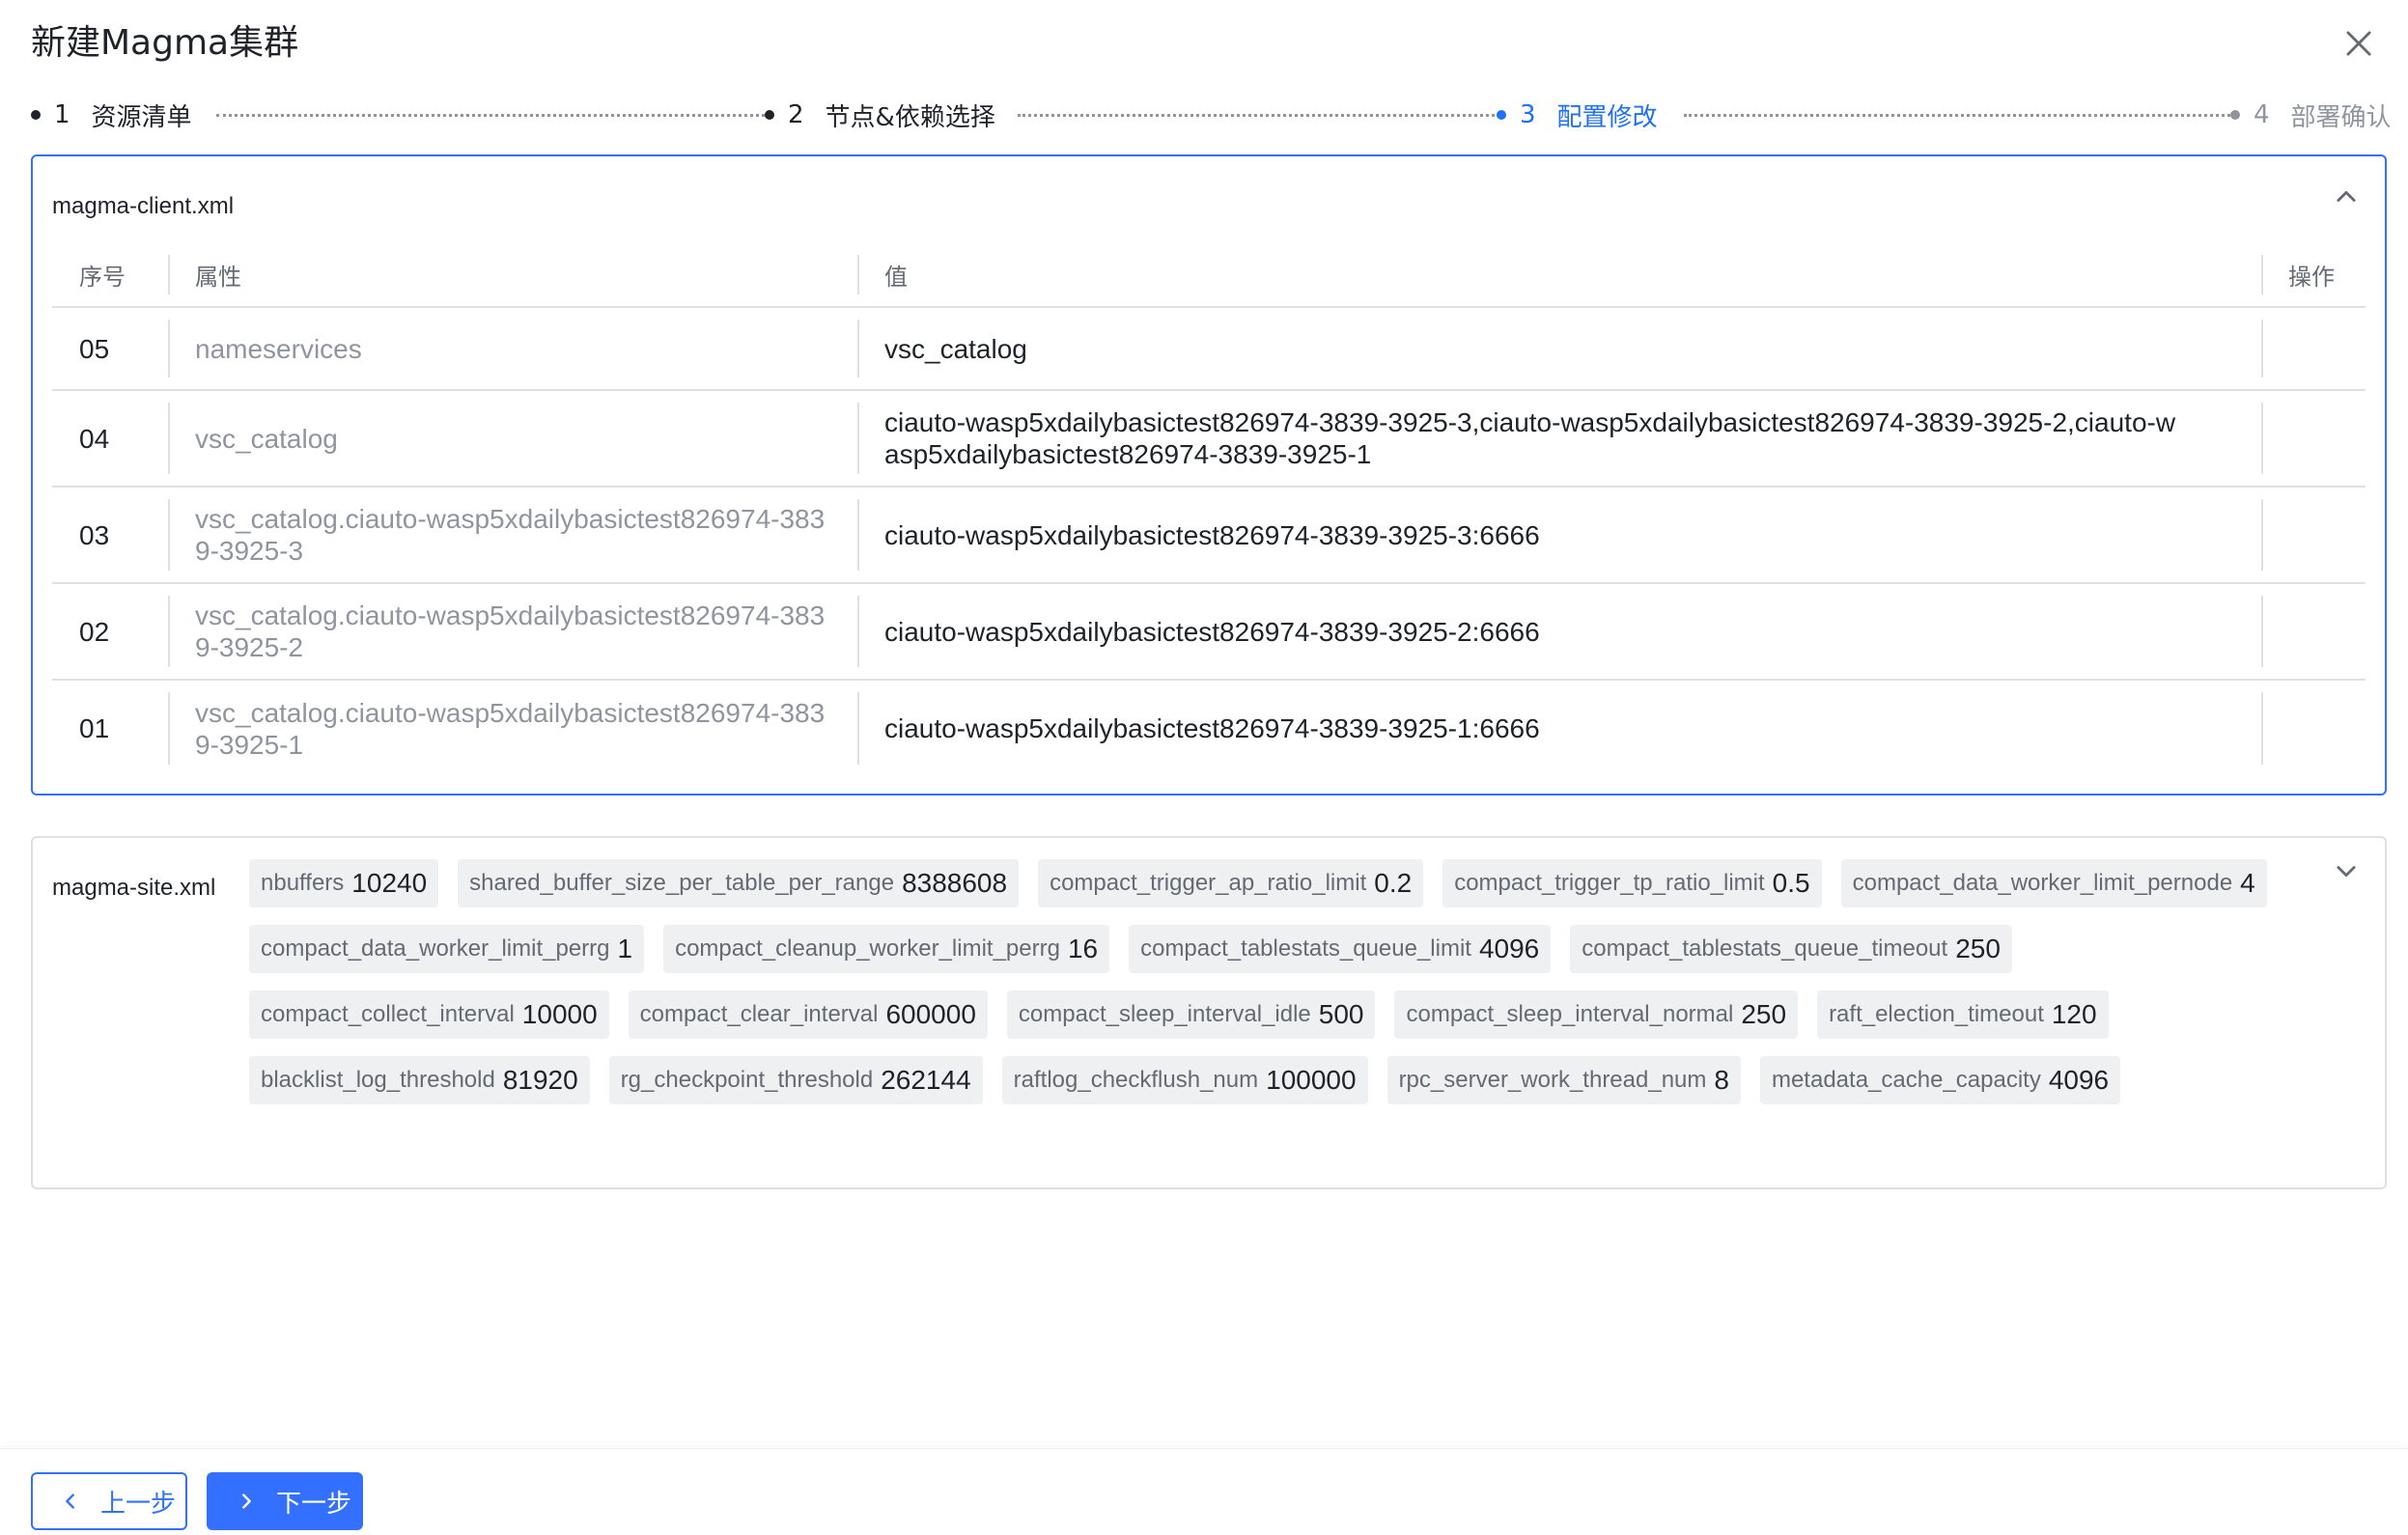  Describe the element at coordinates (1791, 883) in the screenshot. I see `config-tag-value: 0.5` at that location.